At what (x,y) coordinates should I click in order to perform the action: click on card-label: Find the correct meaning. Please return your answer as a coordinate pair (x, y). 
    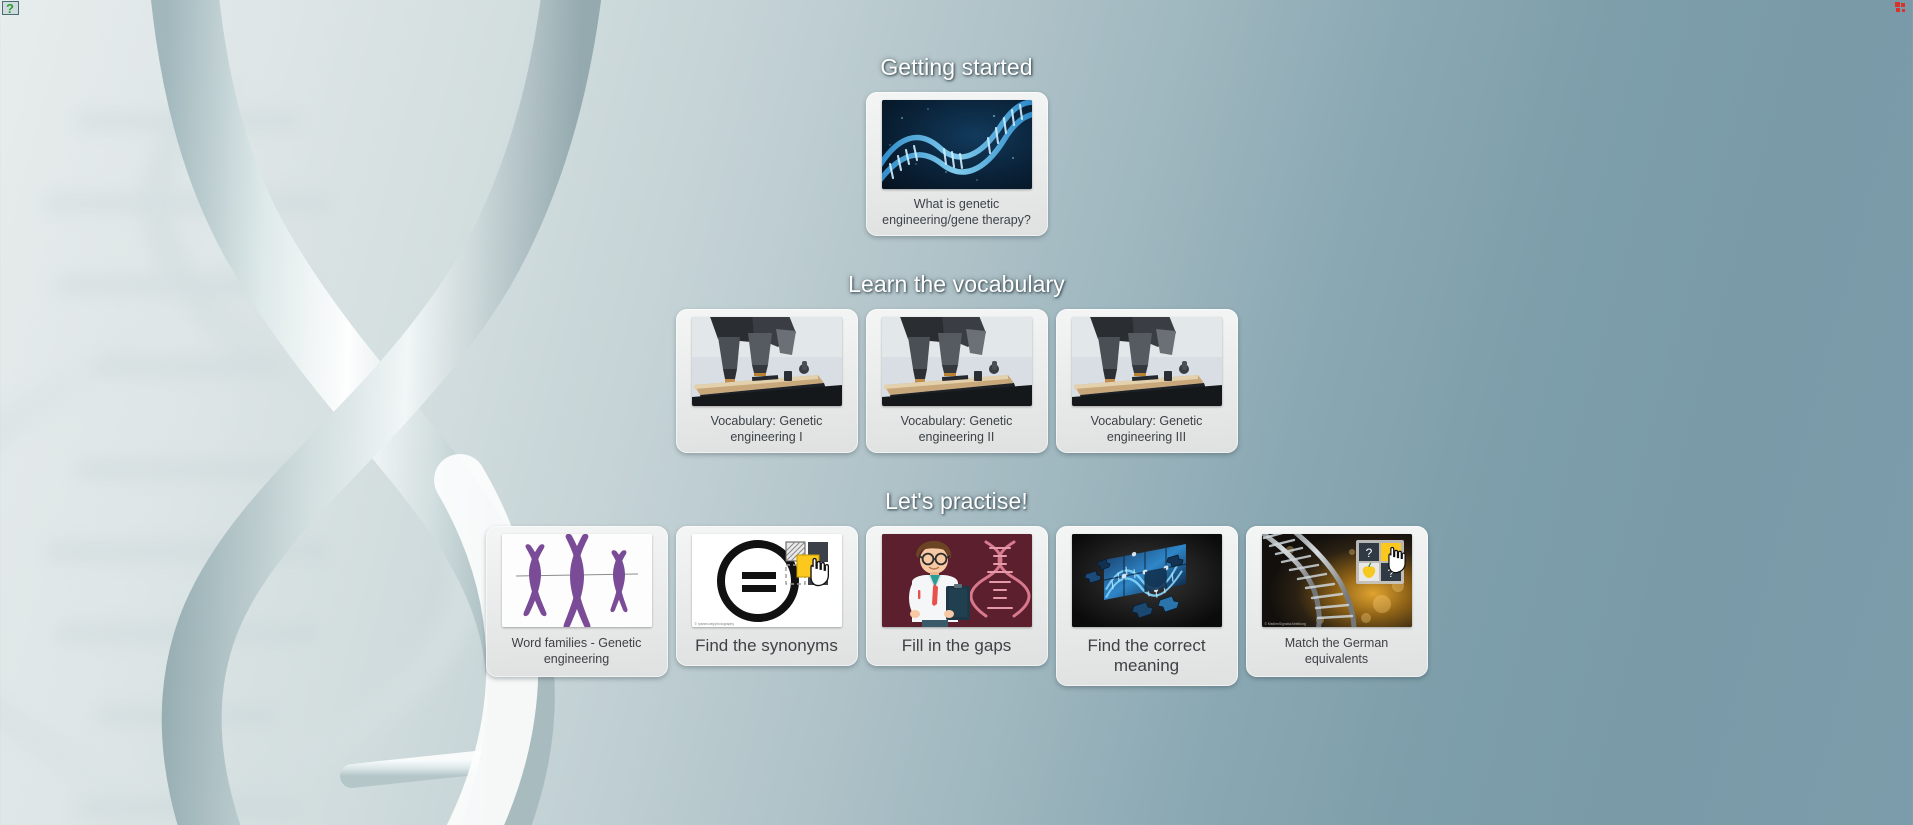
    Looking at the image, I should click on (1146, 655).